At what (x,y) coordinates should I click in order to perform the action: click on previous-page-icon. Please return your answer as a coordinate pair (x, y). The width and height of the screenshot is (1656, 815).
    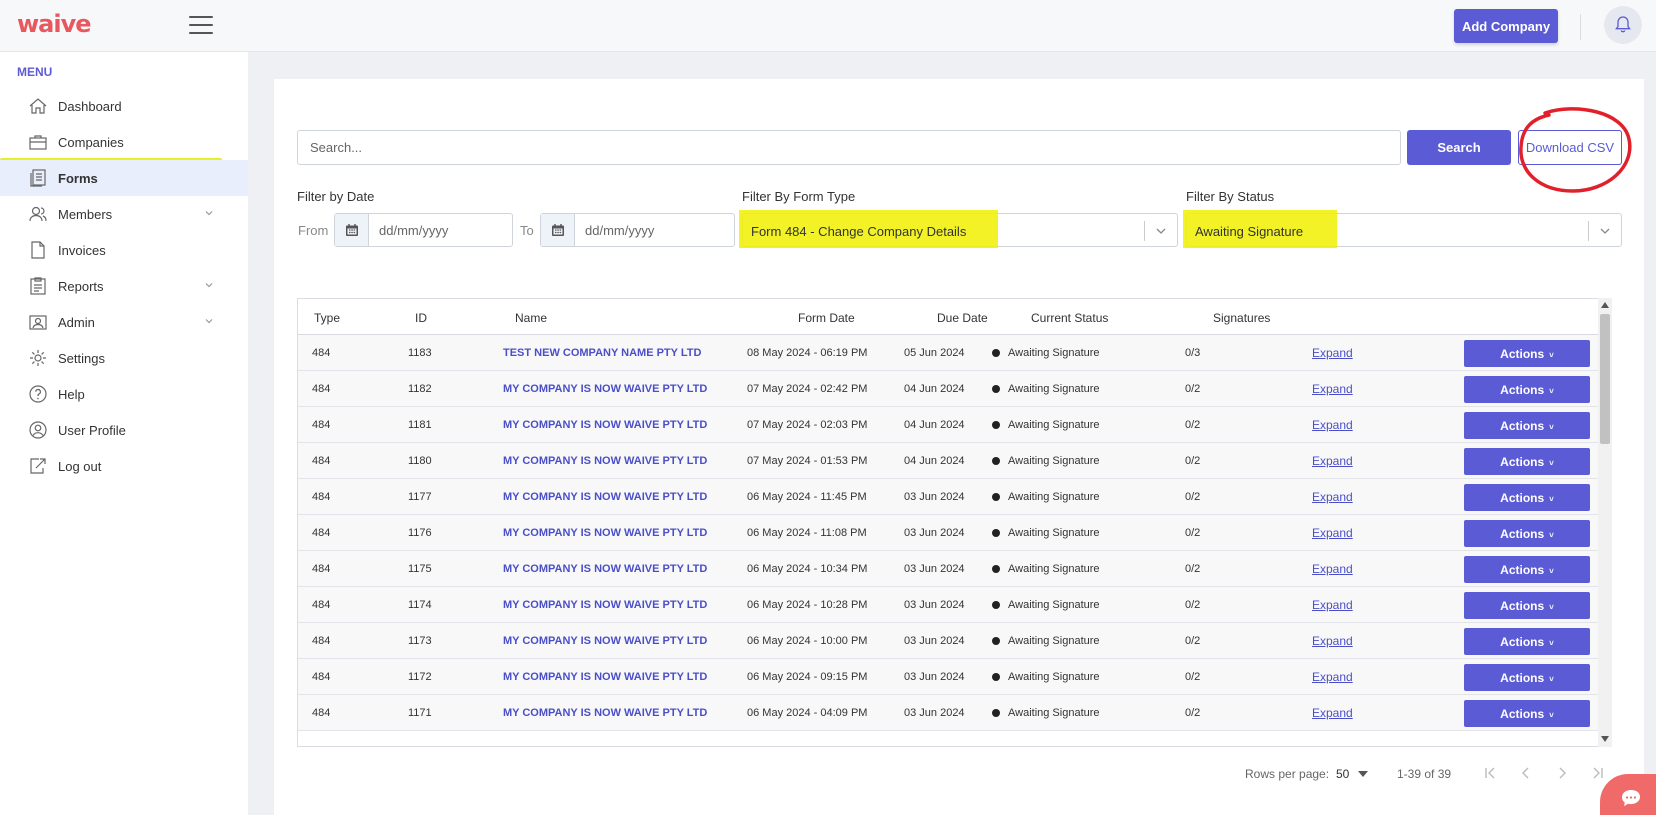
    Looking at the image, I should click on (1526, 773).